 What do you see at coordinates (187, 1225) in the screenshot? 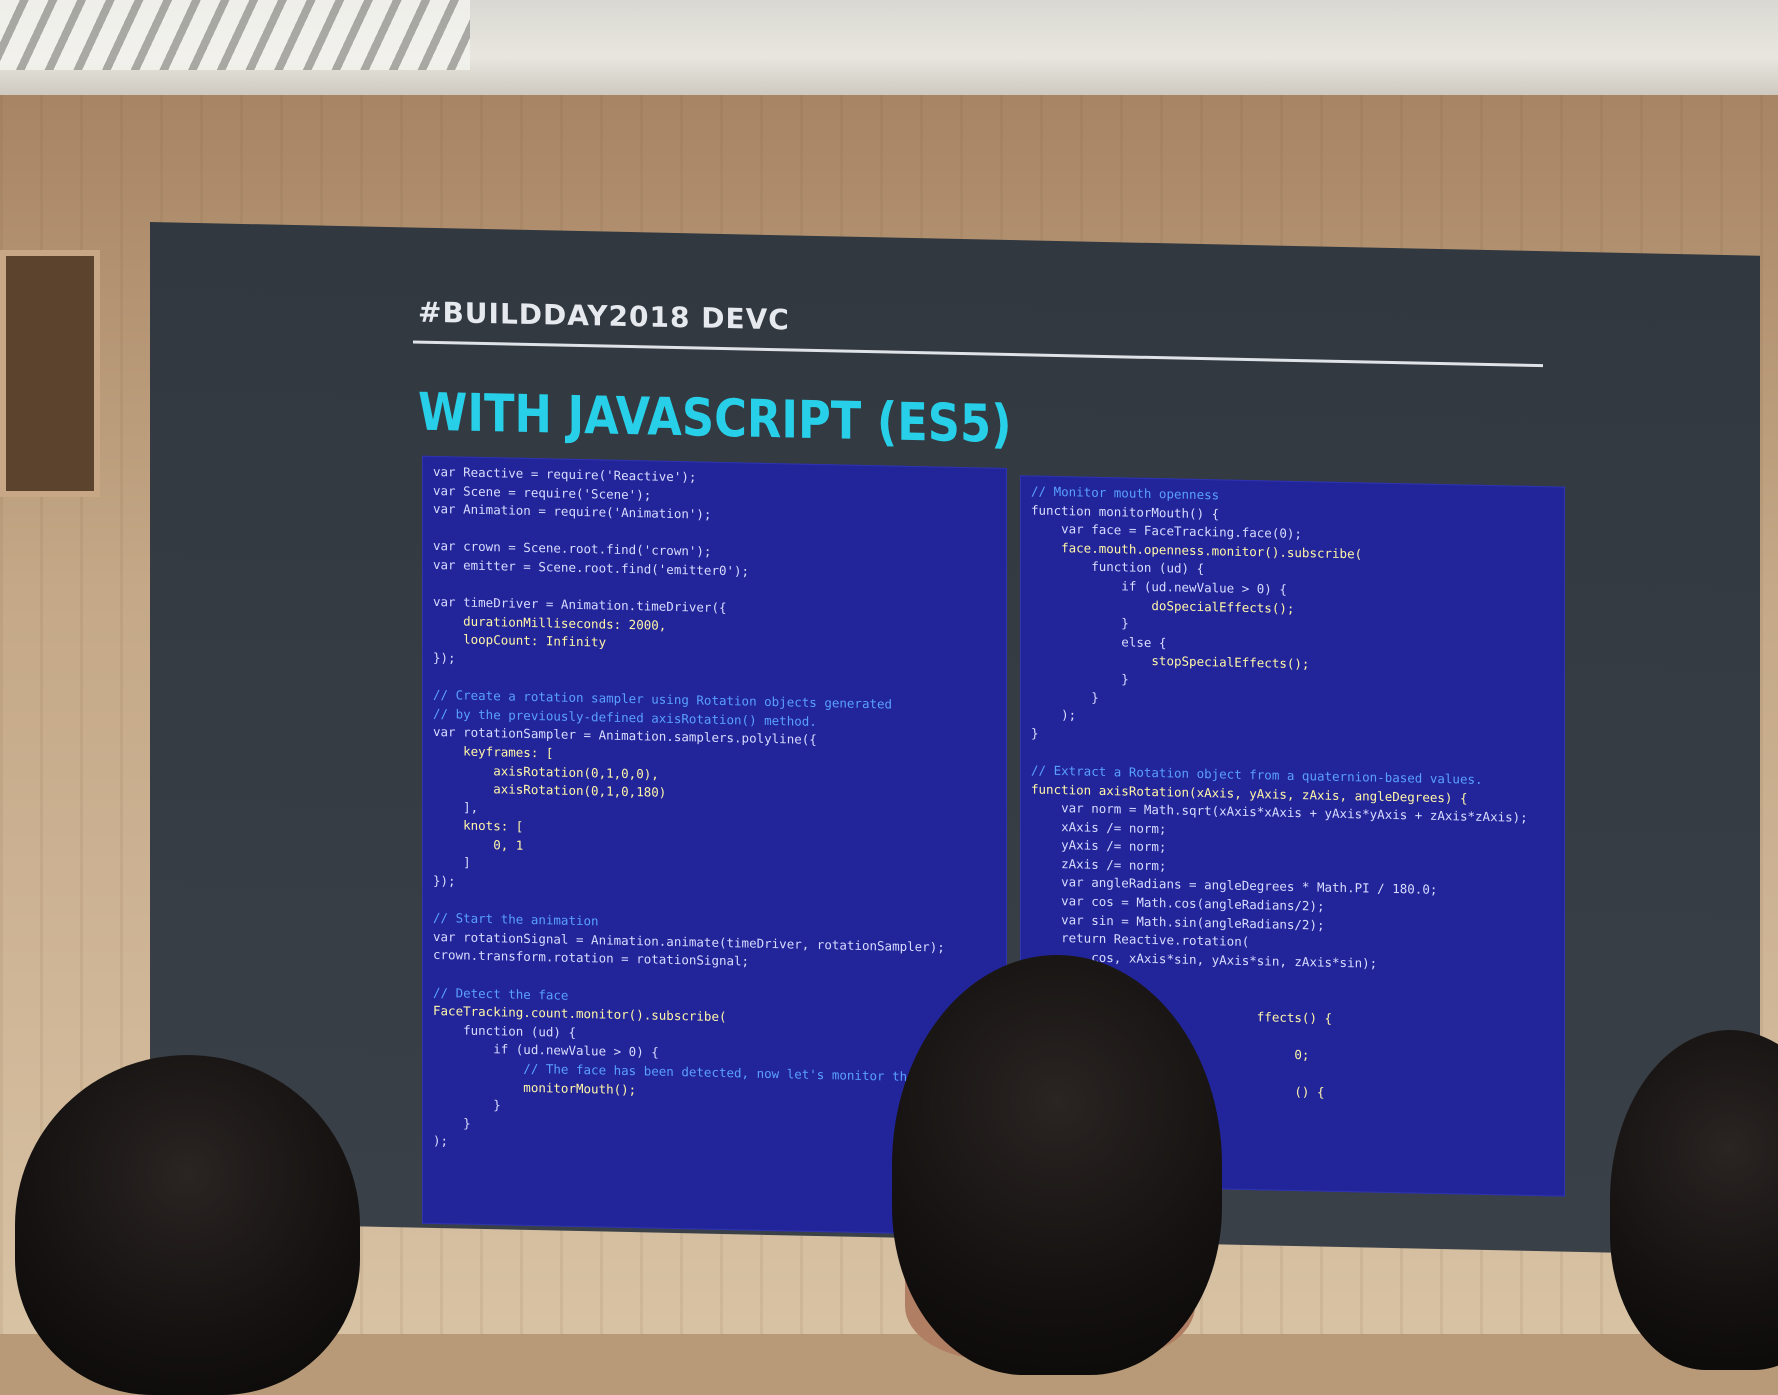
I see `audience-head-left` at bounding box center [187, 1225].